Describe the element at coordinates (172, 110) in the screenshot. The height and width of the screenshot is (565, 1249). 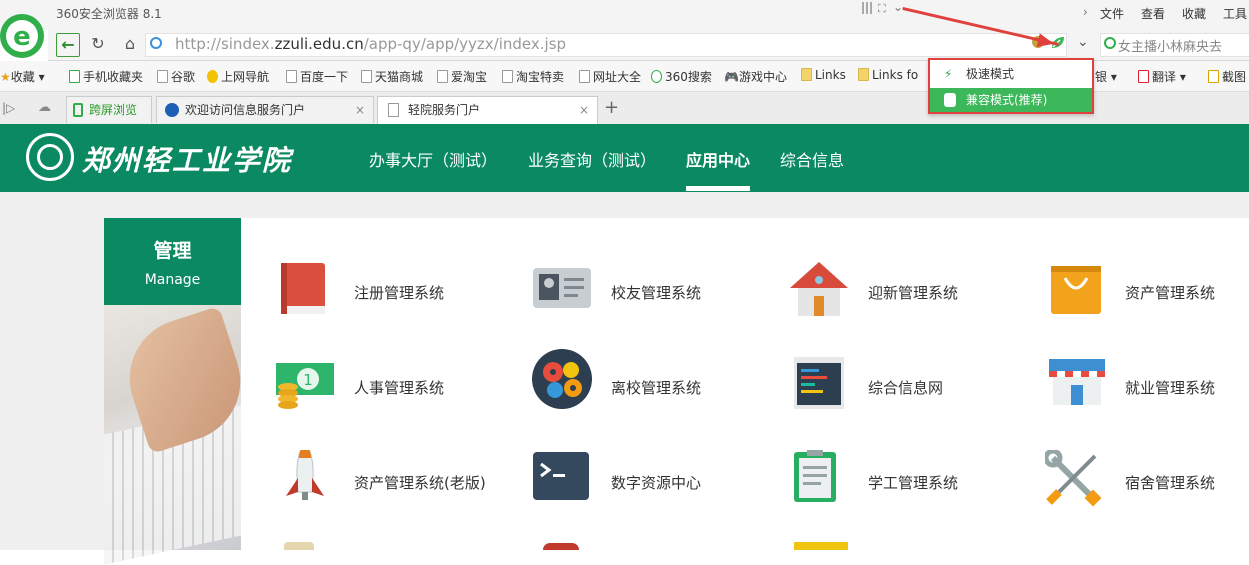
I see `site-favicon-icon` at that location.